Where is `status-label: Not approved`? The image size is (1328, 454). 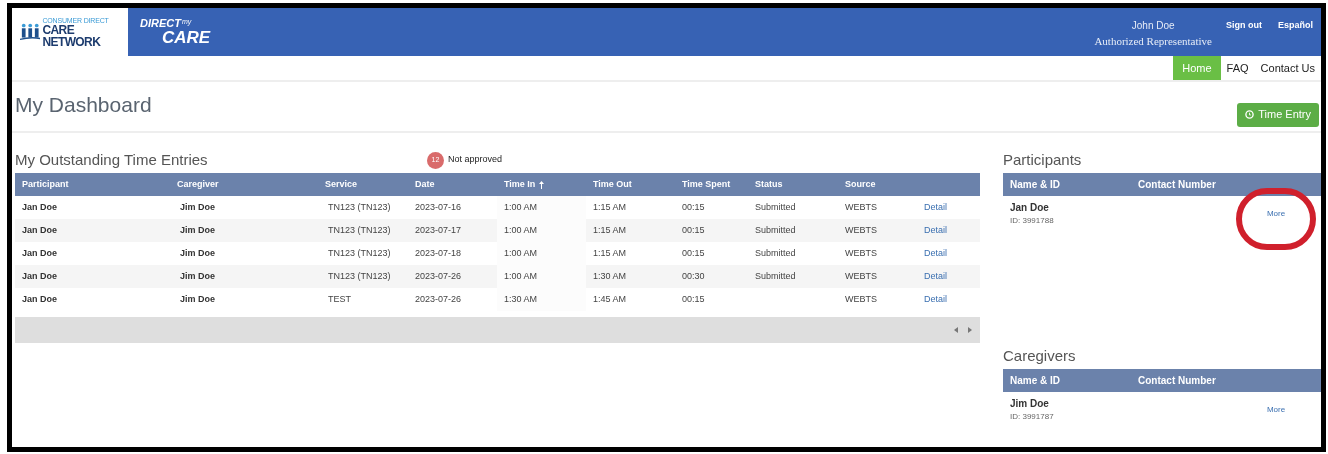
status-label: Not approved is located at coordinates (475, 160).